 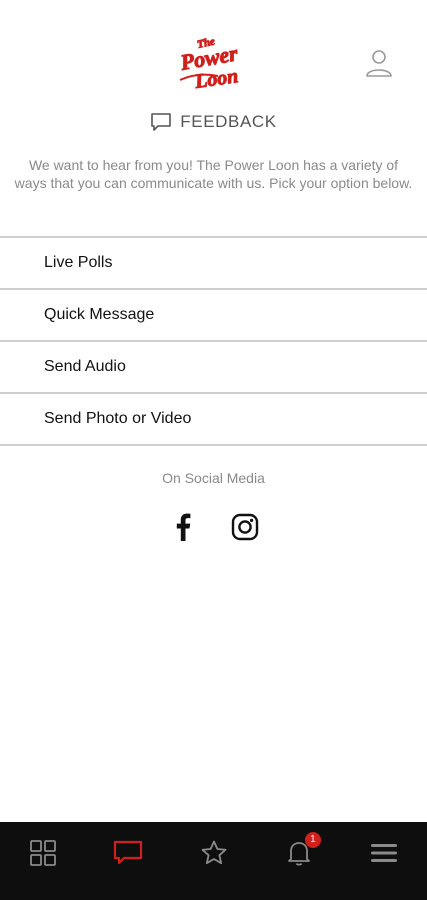 I want to click on brand-logo: The Power Loon The Power Loon, so click(x=216, y=64).